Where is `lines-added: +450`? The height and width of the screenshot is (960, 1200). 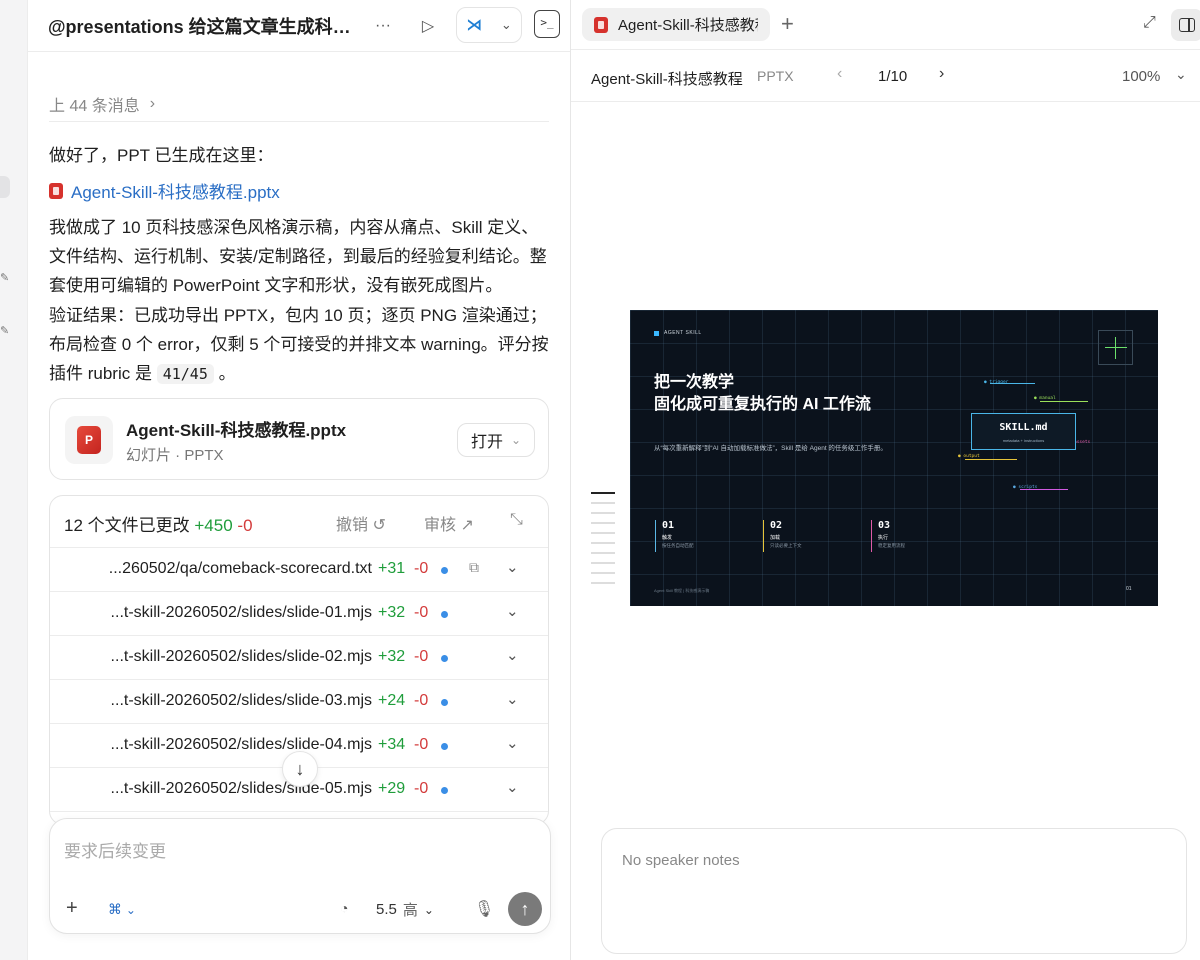 lines-added: +450 is located at coordinates (213, 525).